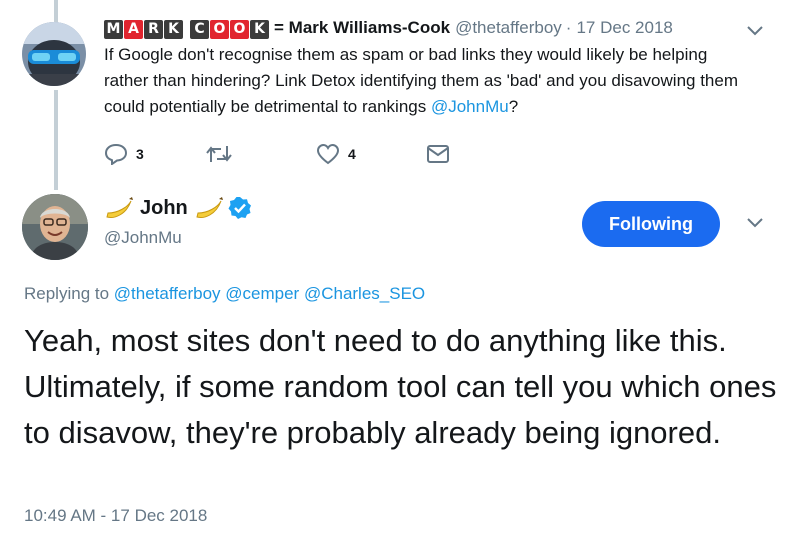 Image resolution: width=800 pixels, height=533 pixels. What do you see at coordinates (140, 154) in the screenshot?
I see `reply-count: 3` at bounding box center [140, 154].